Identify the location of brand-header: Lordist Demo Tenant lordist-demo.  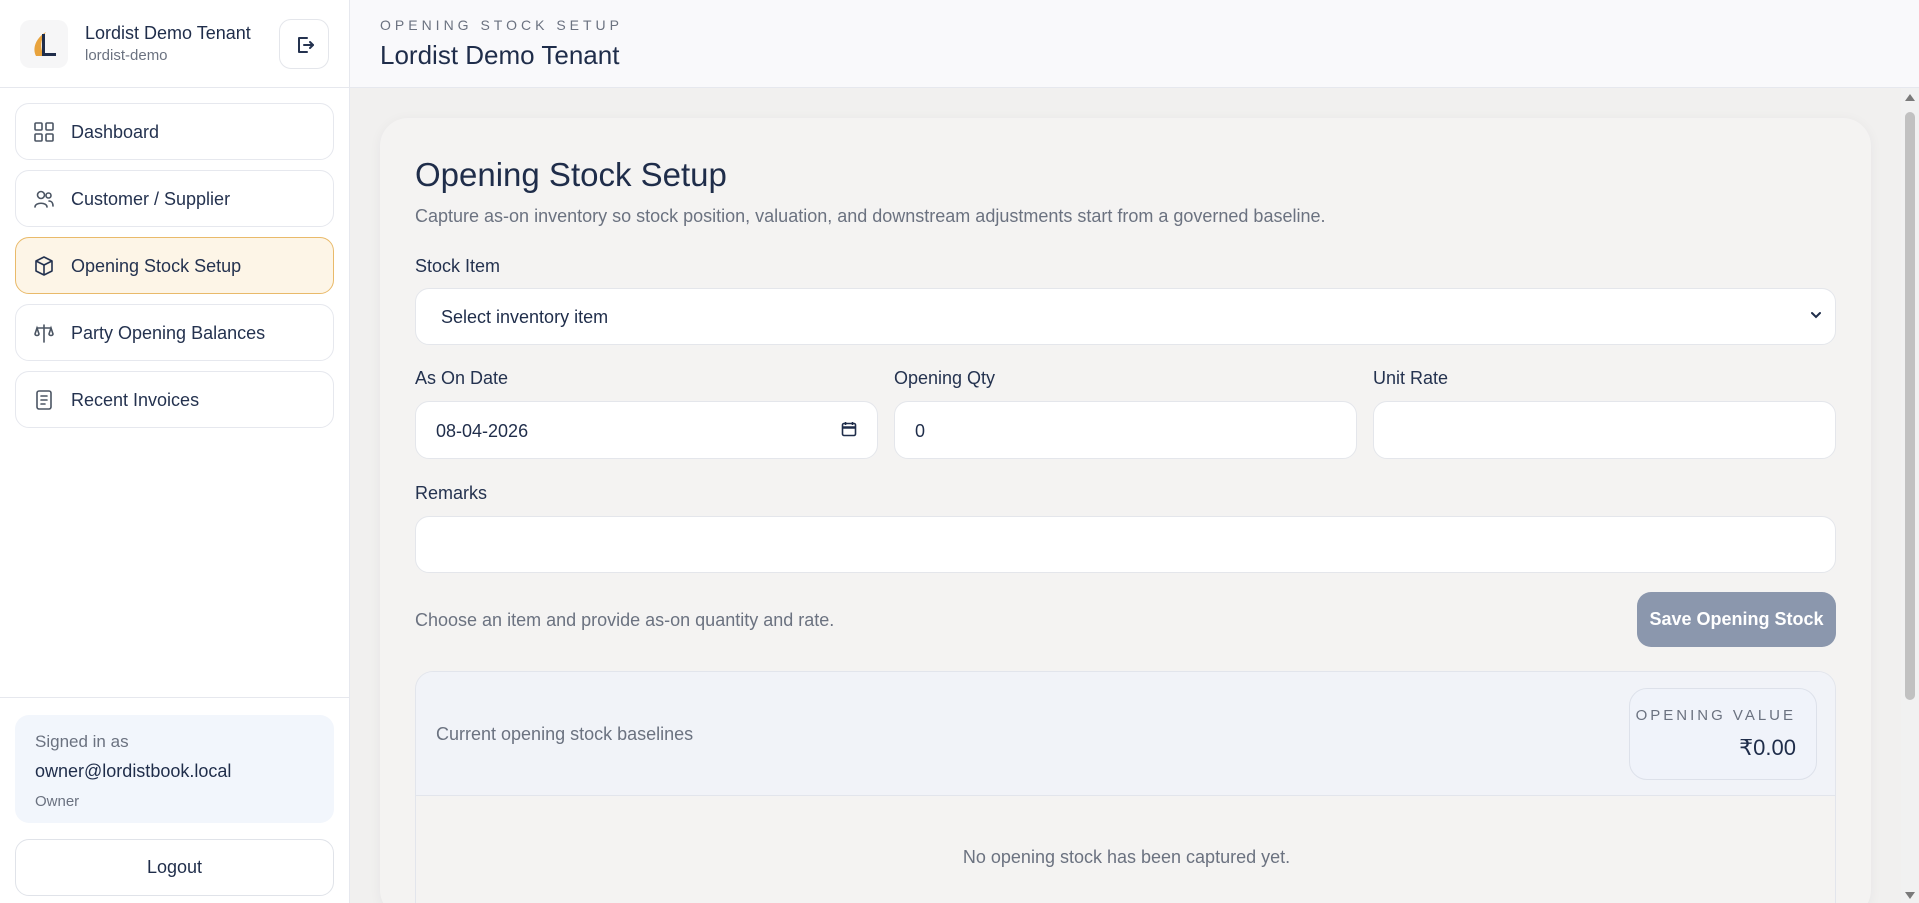
(174, 44).